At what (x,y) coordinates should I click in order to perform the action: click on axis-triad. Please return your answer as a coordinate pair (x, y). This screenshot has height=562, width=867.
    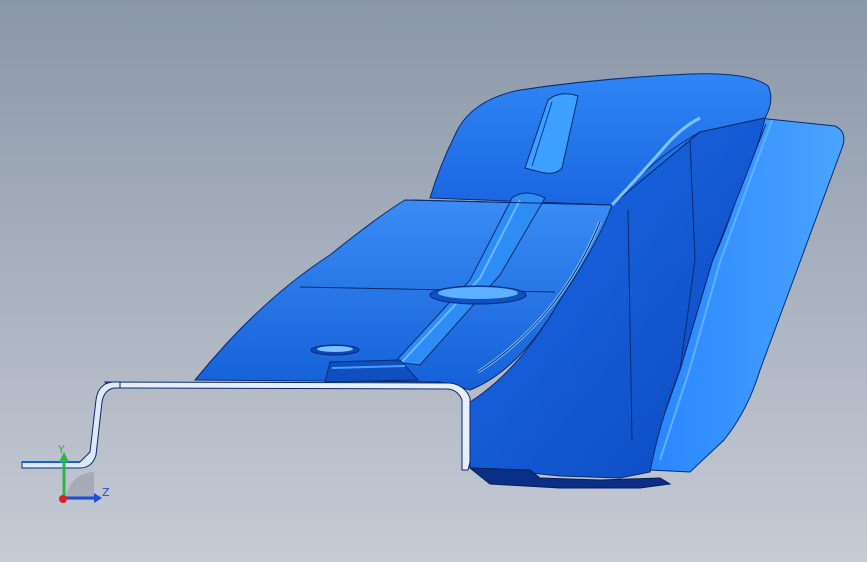
    Looking at the image, I should click on (80, 477).